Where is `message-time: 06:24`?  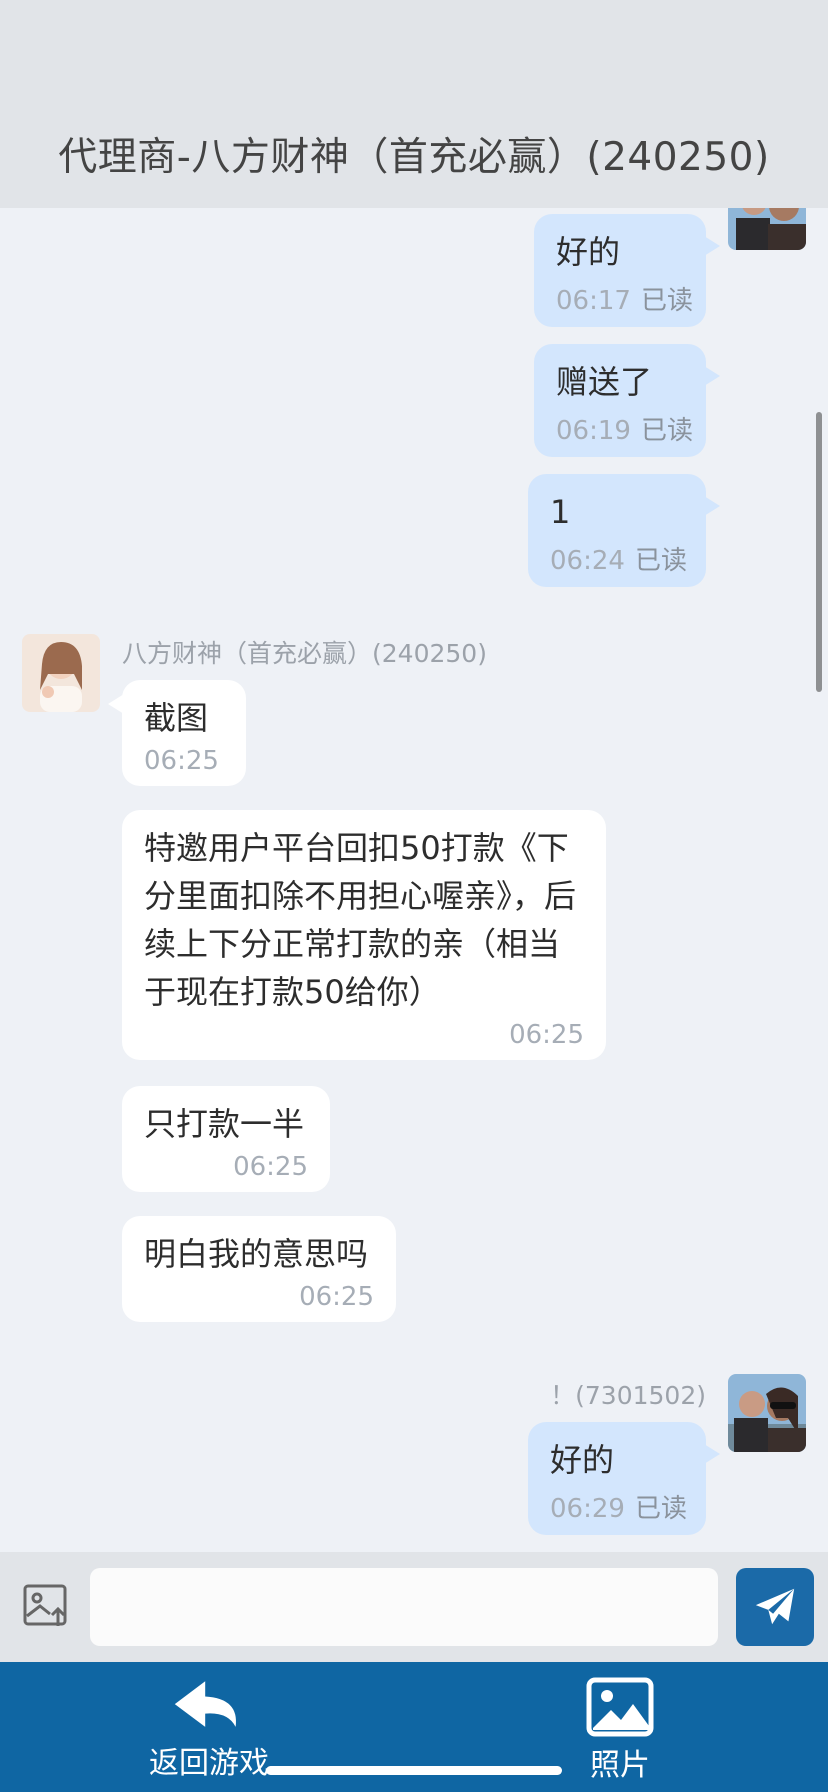 message-time: 06:24 is located at coordinates (587, 561).